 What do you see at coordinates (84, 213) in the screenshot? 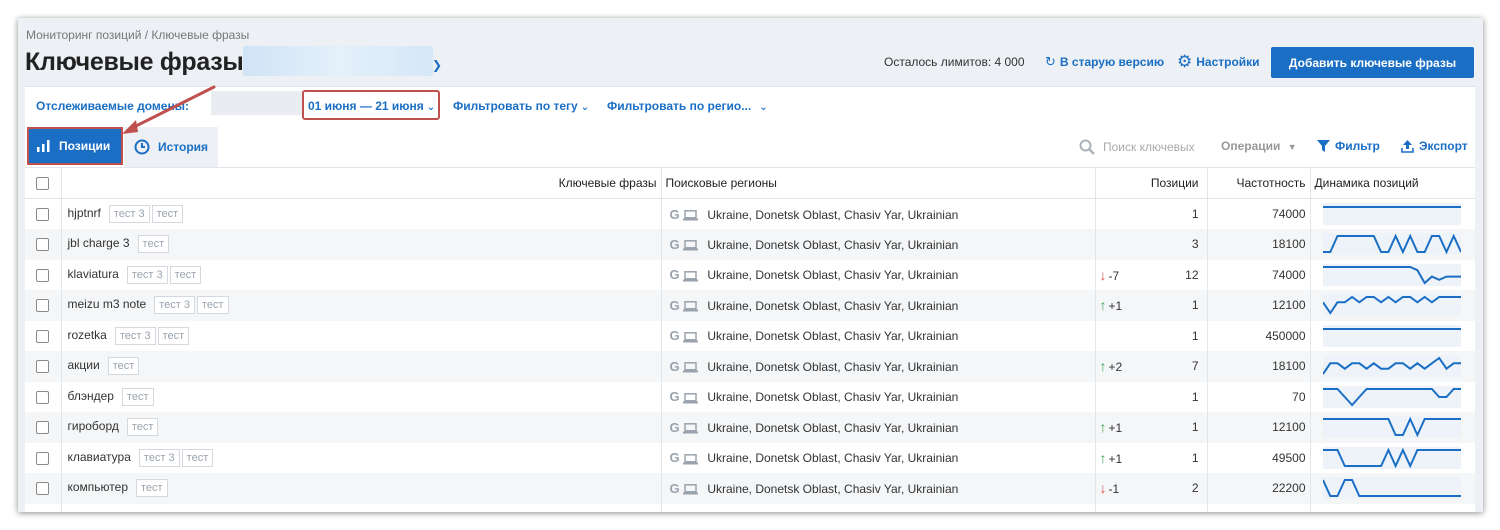
I see `keyword-phrase: hjptnrf` at bounding box center [84, 213].